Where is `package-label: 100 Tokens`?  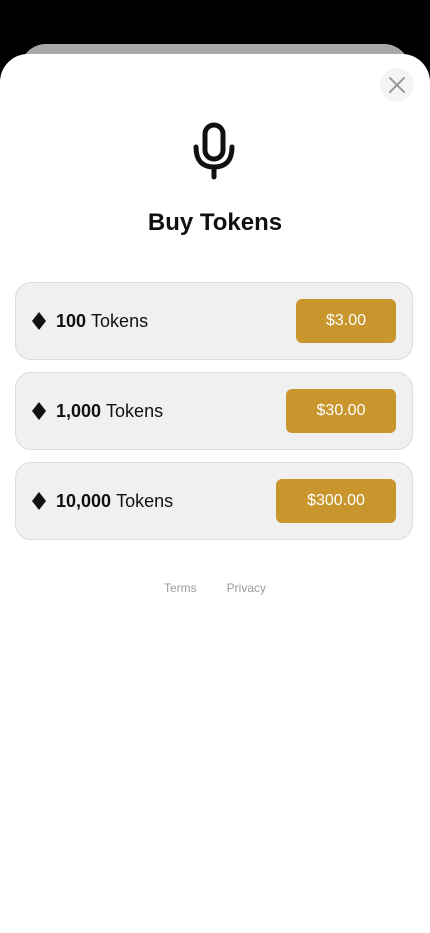 package-label: 100 Tokens is located at coordinates (102, 321).